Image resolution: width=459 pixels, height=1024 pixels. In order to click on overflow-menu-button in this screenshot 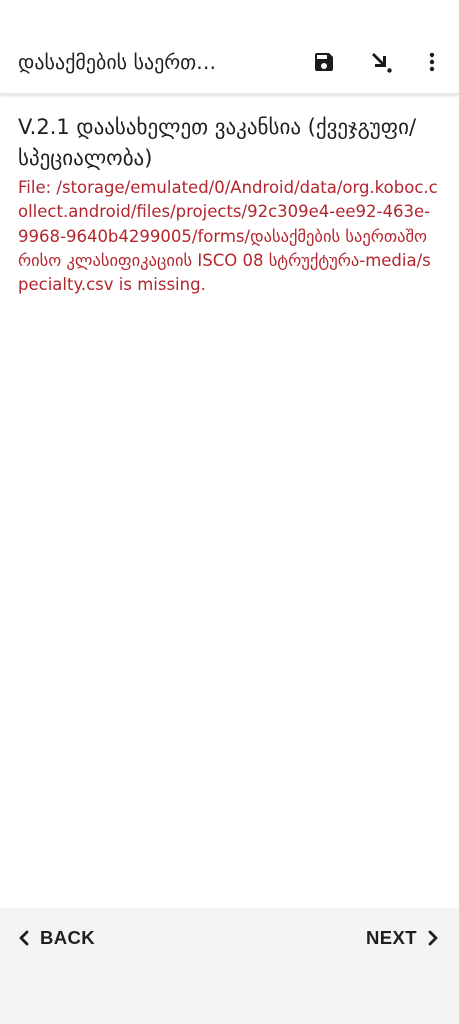, I will do `click(432, 62)`.